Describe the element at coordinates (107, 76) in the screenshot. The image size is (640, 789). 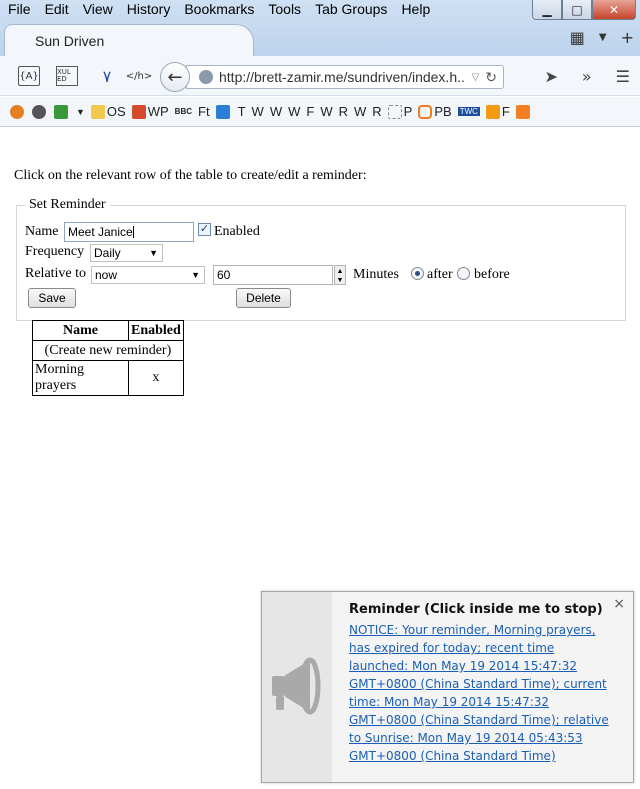
I see `addon-spiral-icon: ٧` at that location.